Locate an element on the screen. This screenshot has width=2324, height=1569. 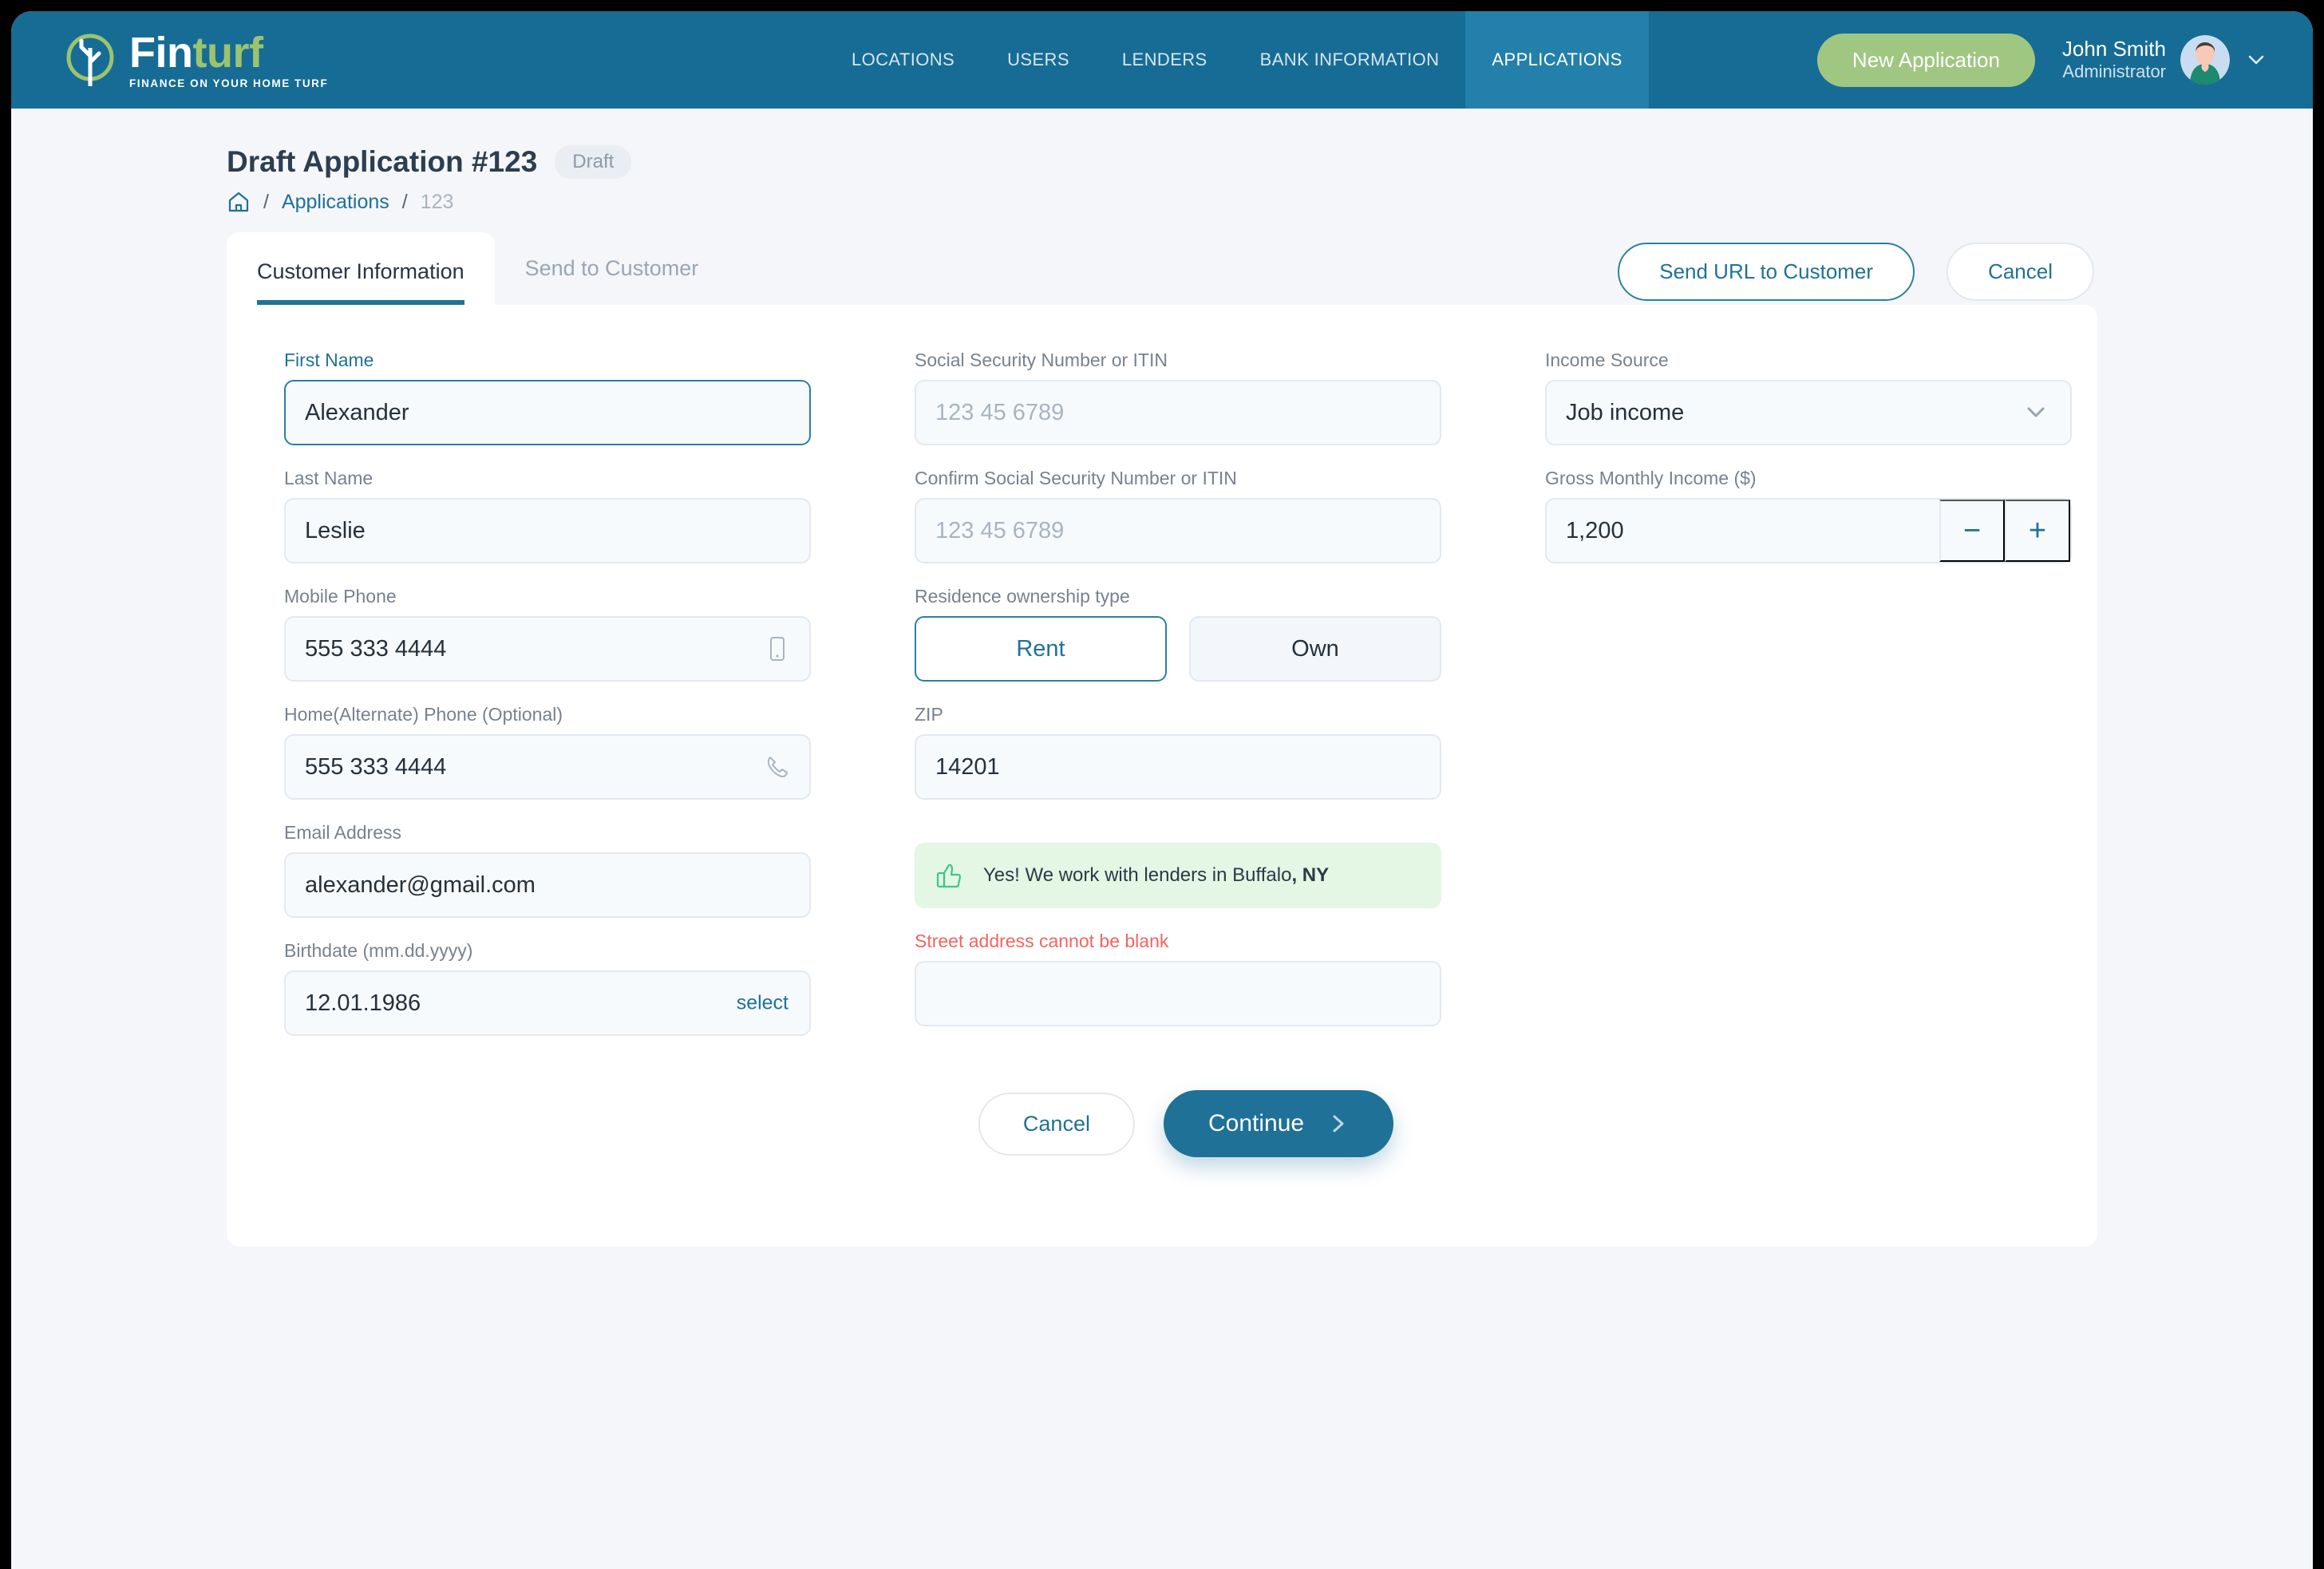
field-first-name: First Name Alexander is located at coordinates (547, 397).